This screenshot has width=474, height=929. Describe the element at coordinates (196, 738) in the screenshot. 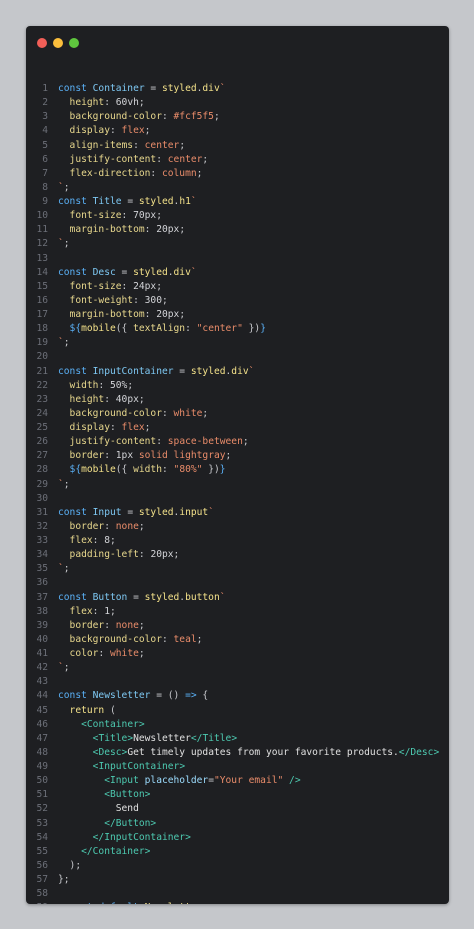

I see `code-token: </` at that location.